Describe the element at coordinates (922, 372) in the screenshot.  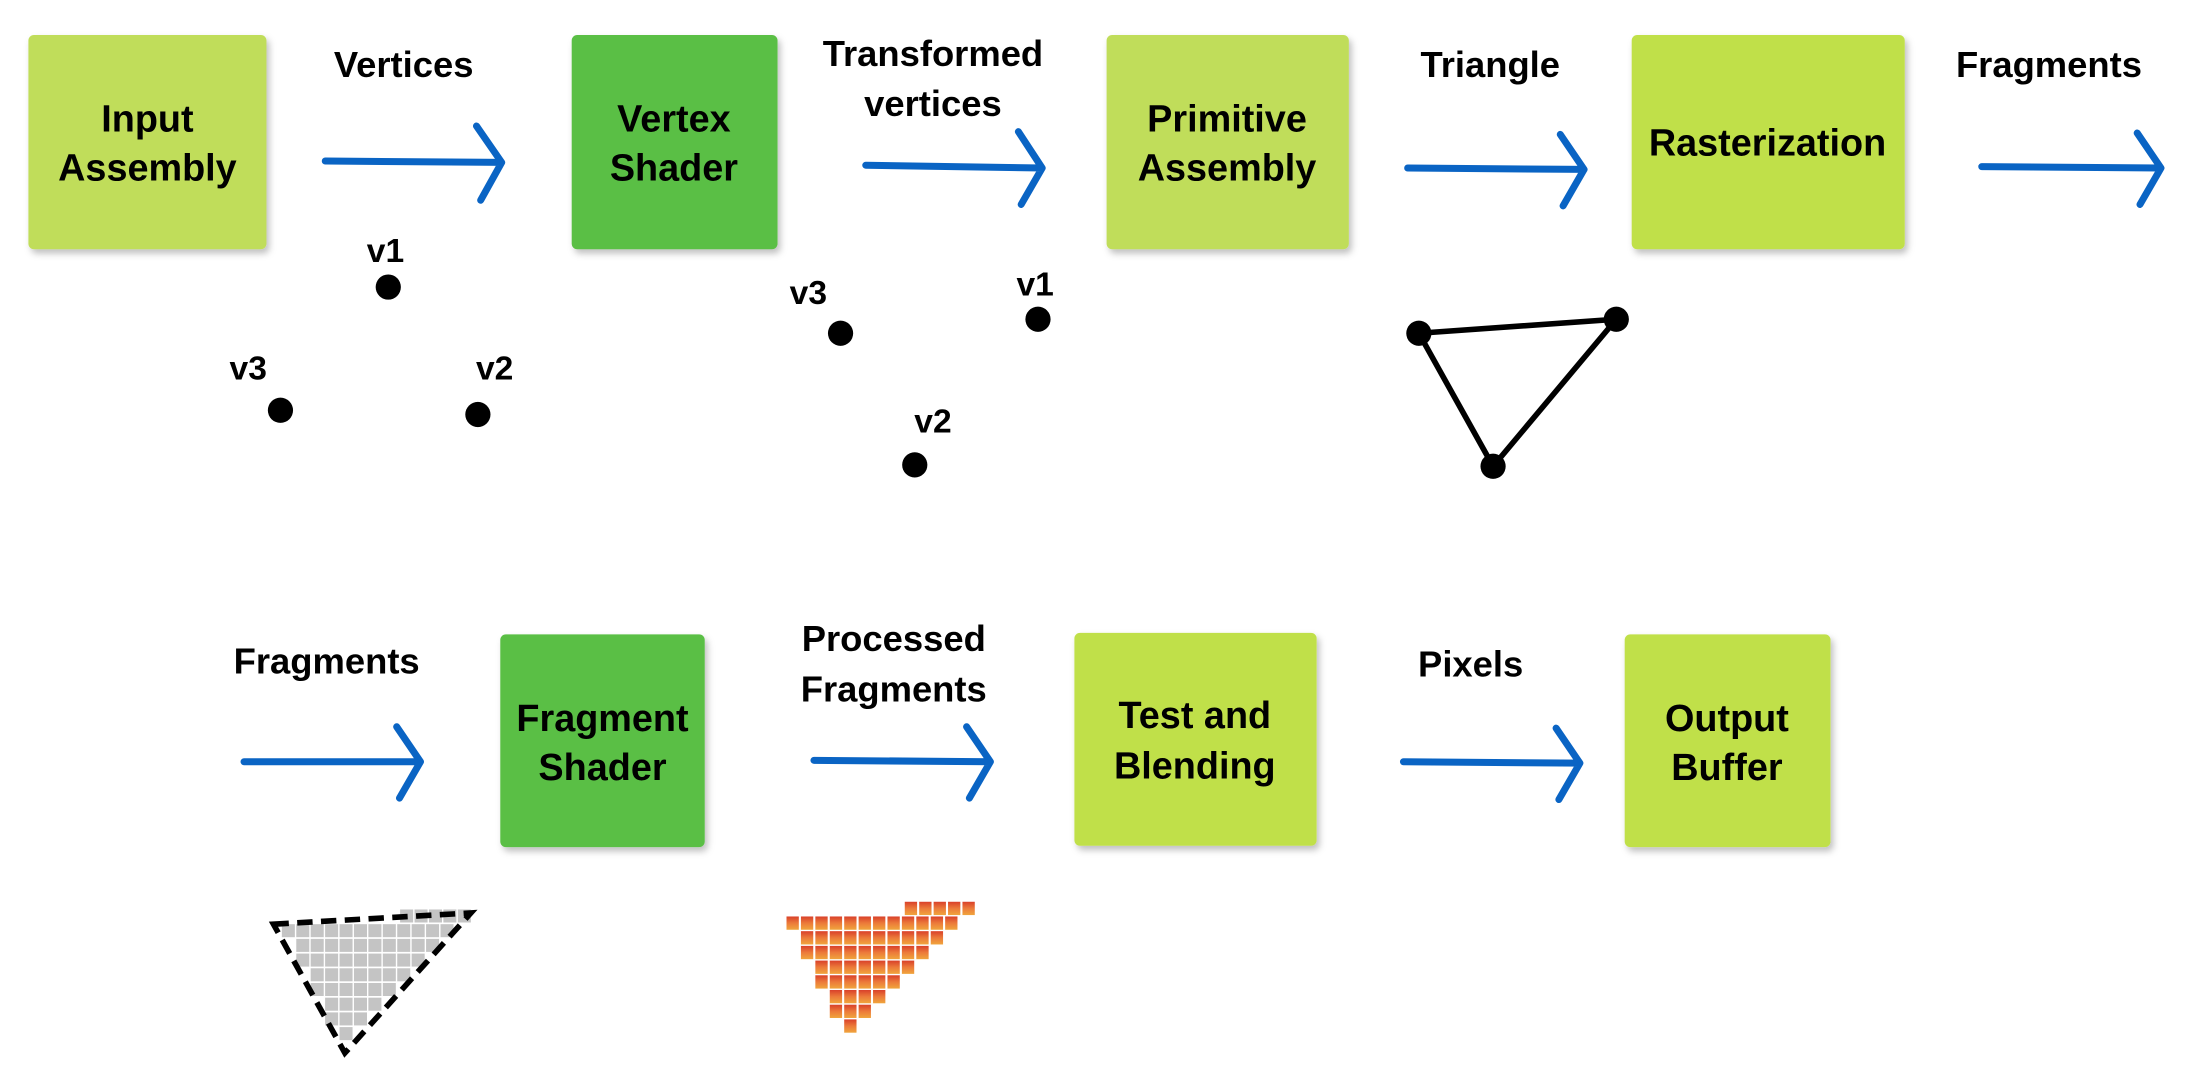
I see `transformed-vertices: v3 v1 v2` at that location.